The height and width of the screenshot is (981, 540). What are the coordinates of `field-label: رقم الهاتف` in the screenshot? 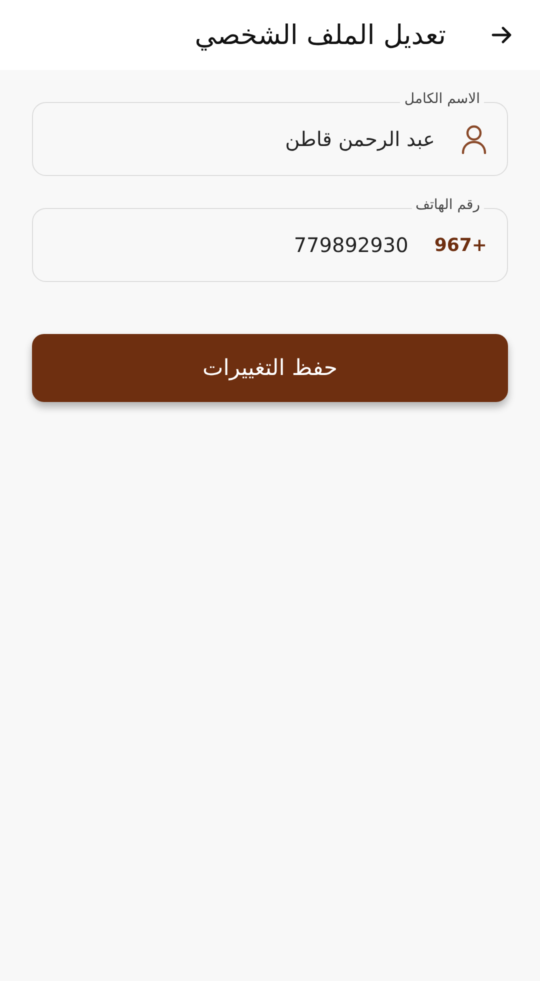 It's located at (448, 205).